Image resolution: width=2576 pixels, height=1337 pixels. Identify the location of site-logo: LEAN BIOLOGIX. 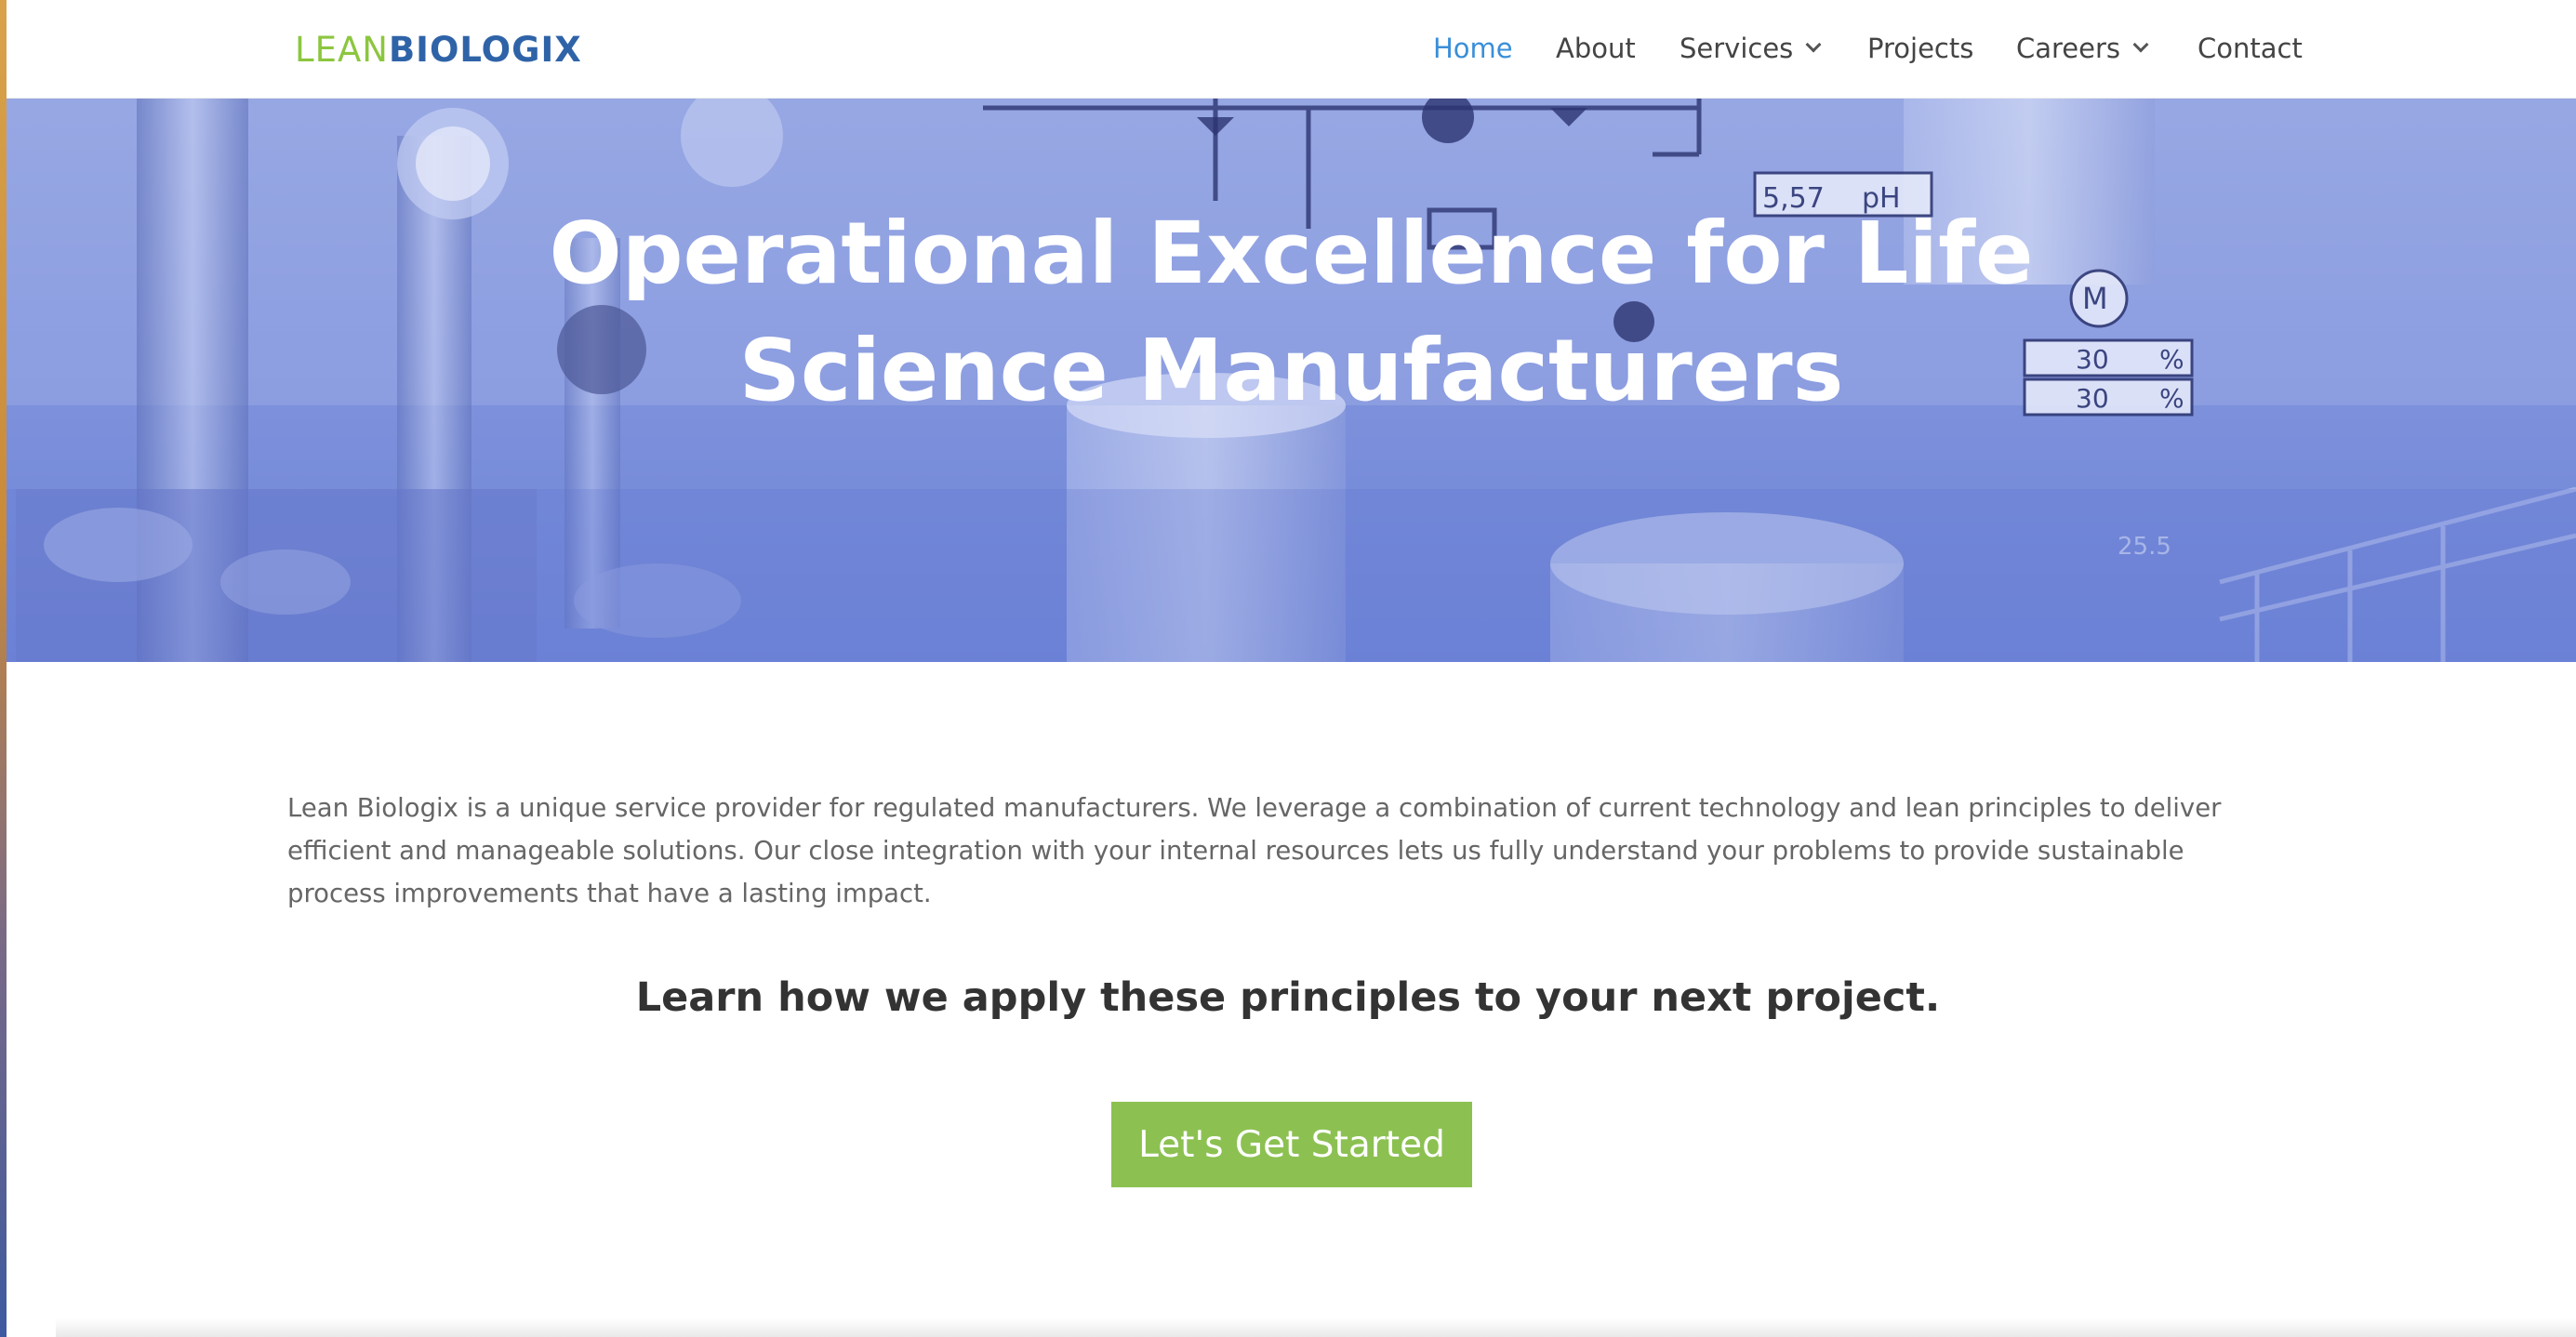
(438, 49).